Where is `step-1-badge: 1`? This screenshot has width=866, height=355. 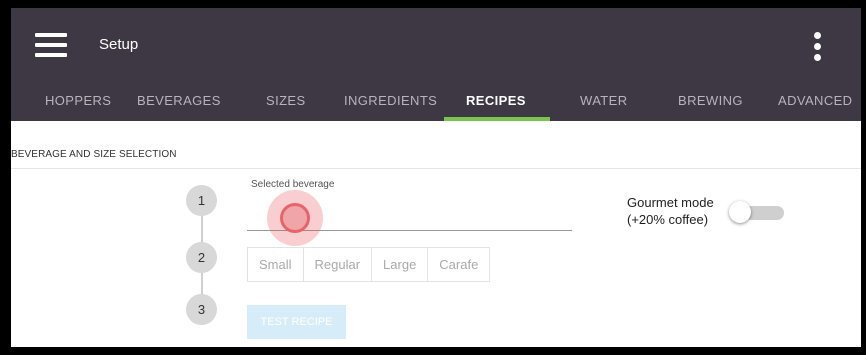
step-1-badge: 1 is located at coordinates (201, 200).